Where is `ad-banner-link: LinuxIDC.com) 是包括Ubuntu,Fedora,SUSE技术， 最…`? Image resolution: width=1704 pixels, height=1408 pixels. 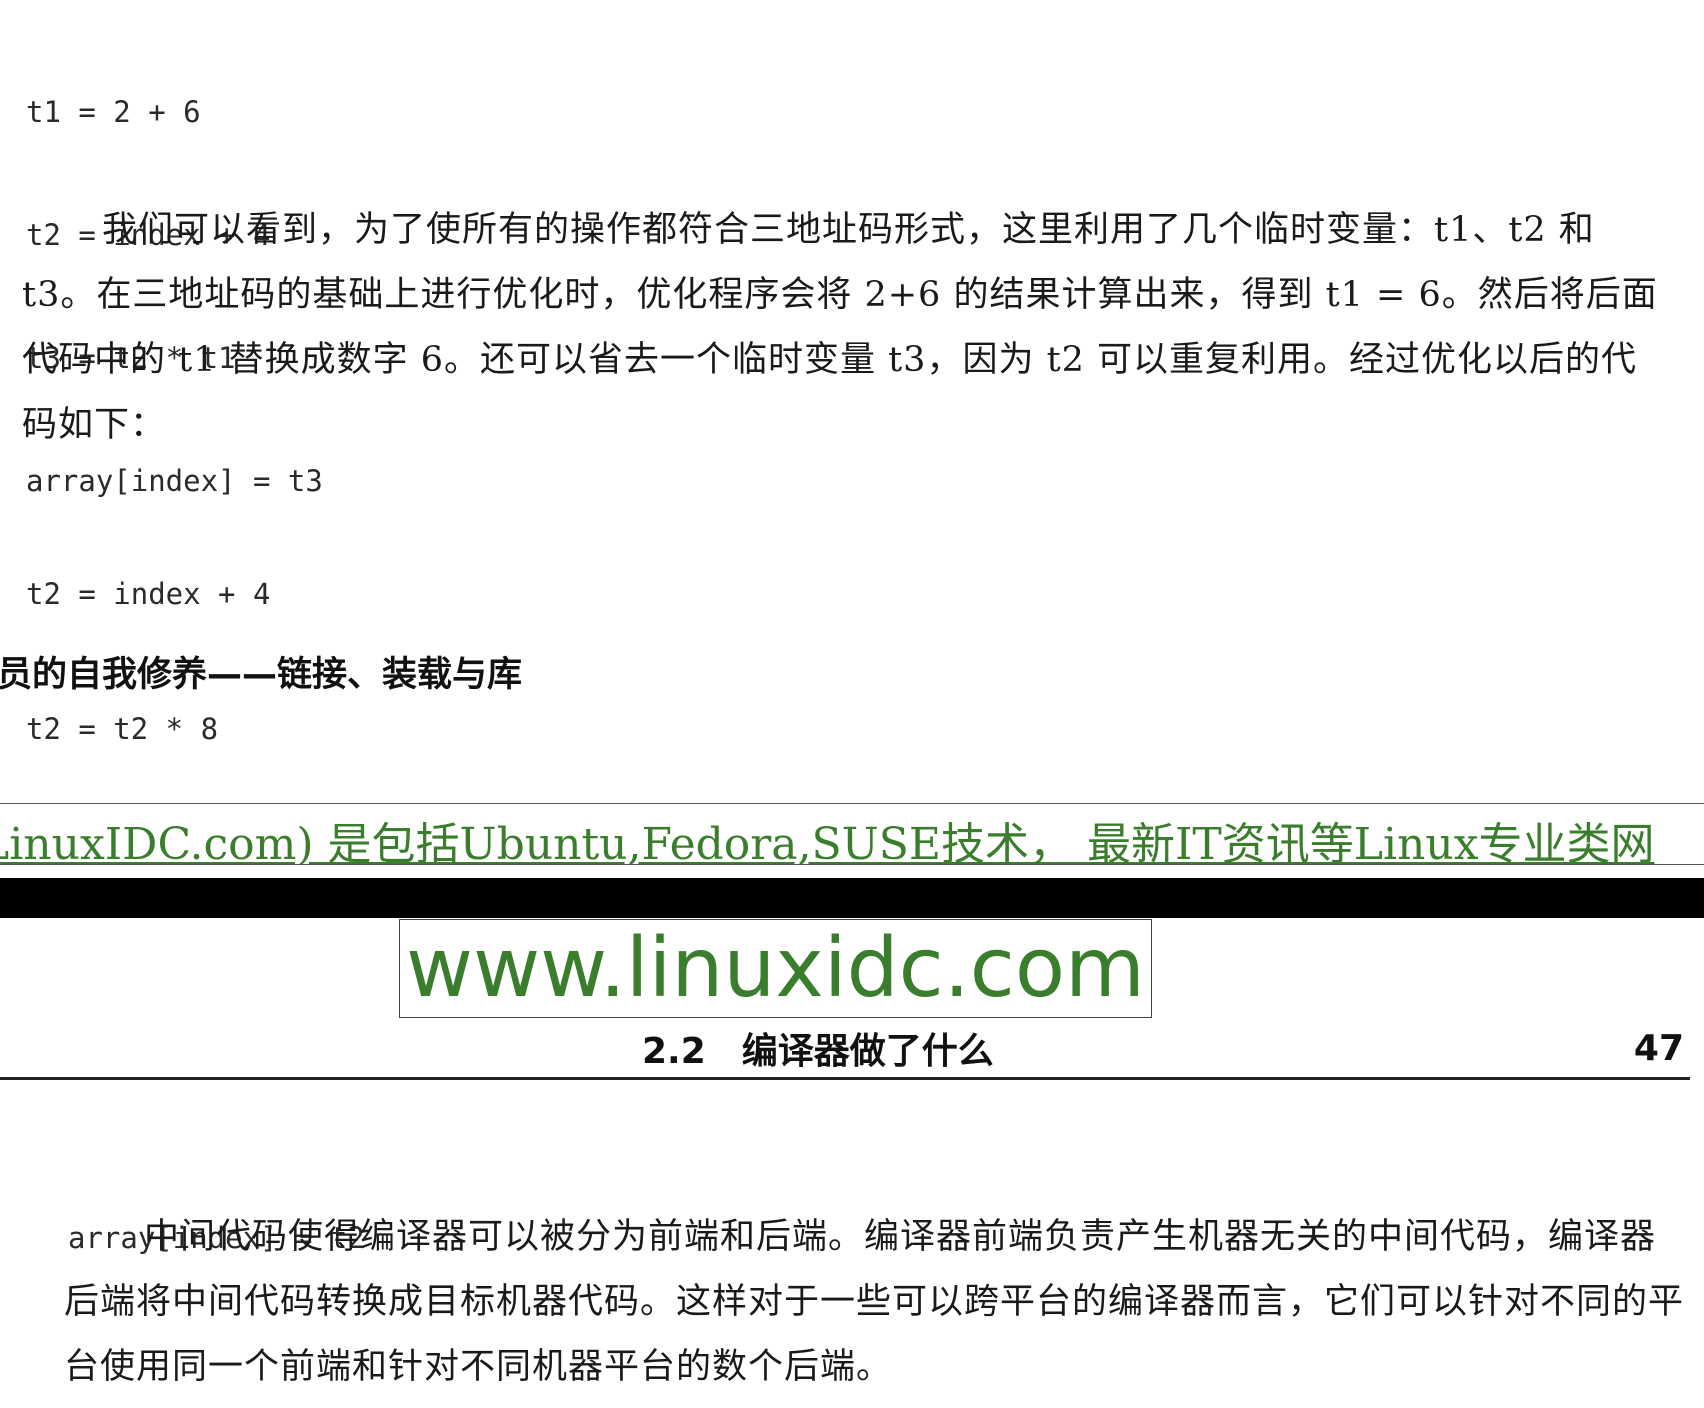
ad-banner-link: LinuxIDC.com) 是包括Ubuntu,Fedora,SUSE技术， 最… is located at coordinates (827, 836).